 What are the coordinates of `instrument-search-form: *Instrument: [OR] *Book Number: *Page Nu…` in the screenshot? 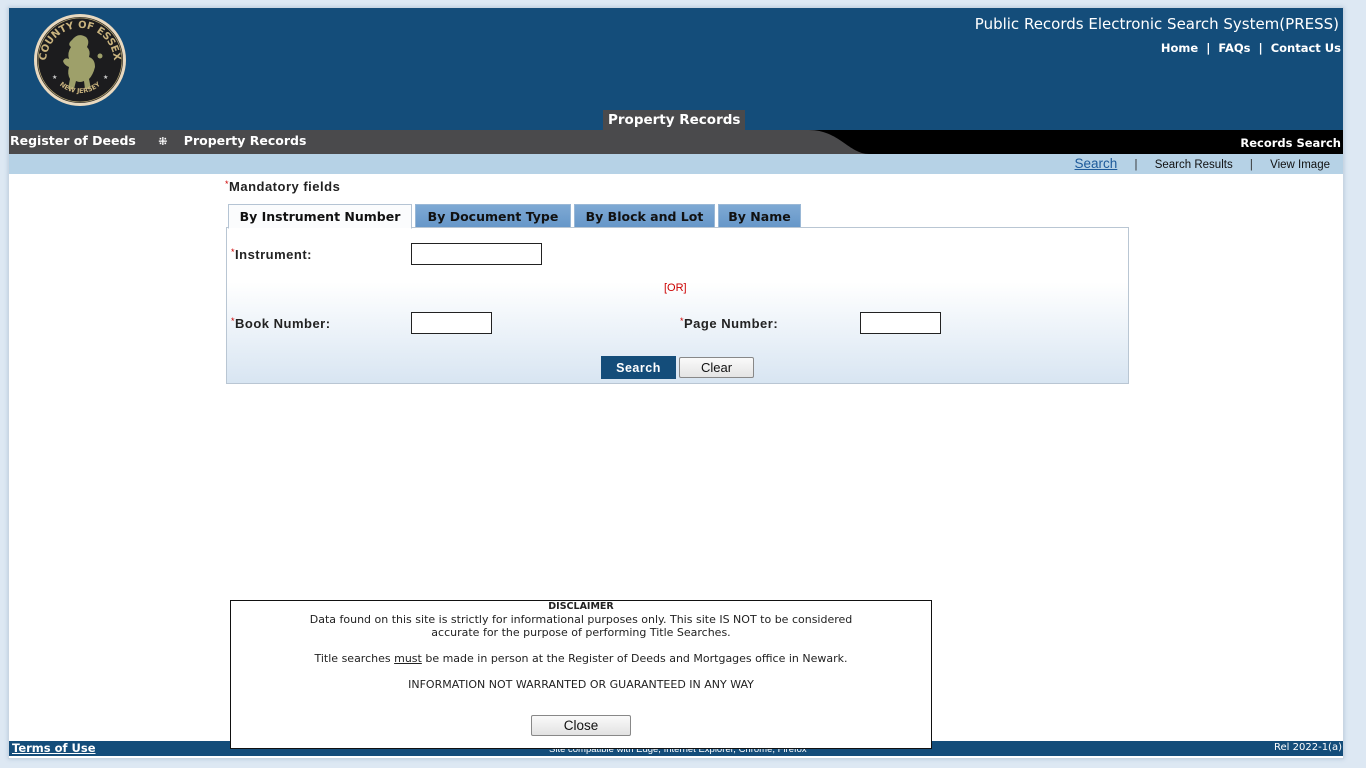 It's located at (677, 305).